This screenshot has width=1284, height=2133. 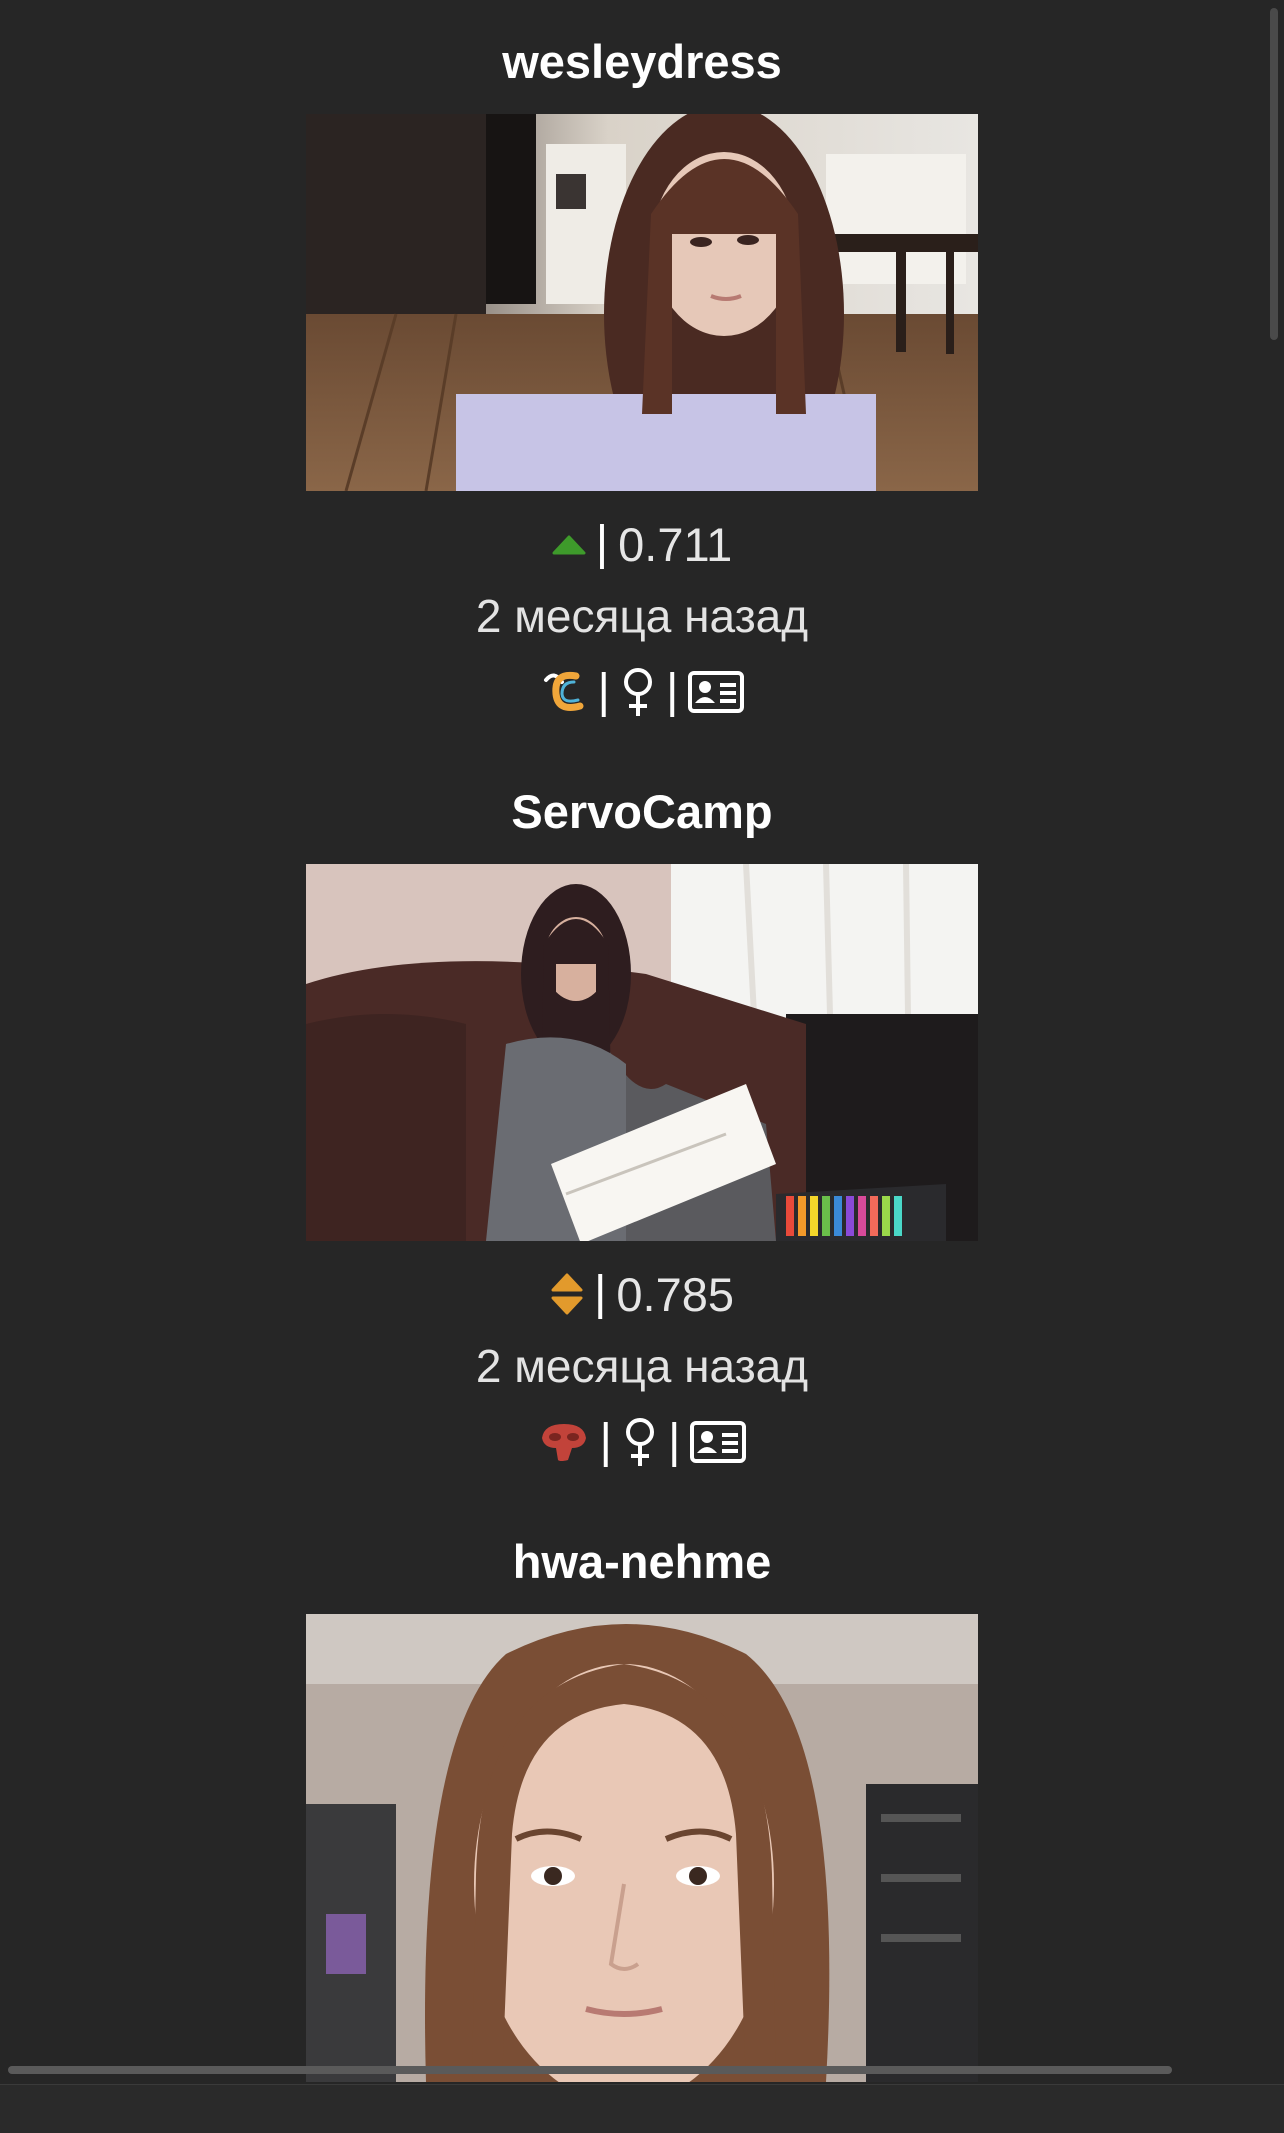 I want to click on score-row: | 0.785, so click(x=642, y=1294).